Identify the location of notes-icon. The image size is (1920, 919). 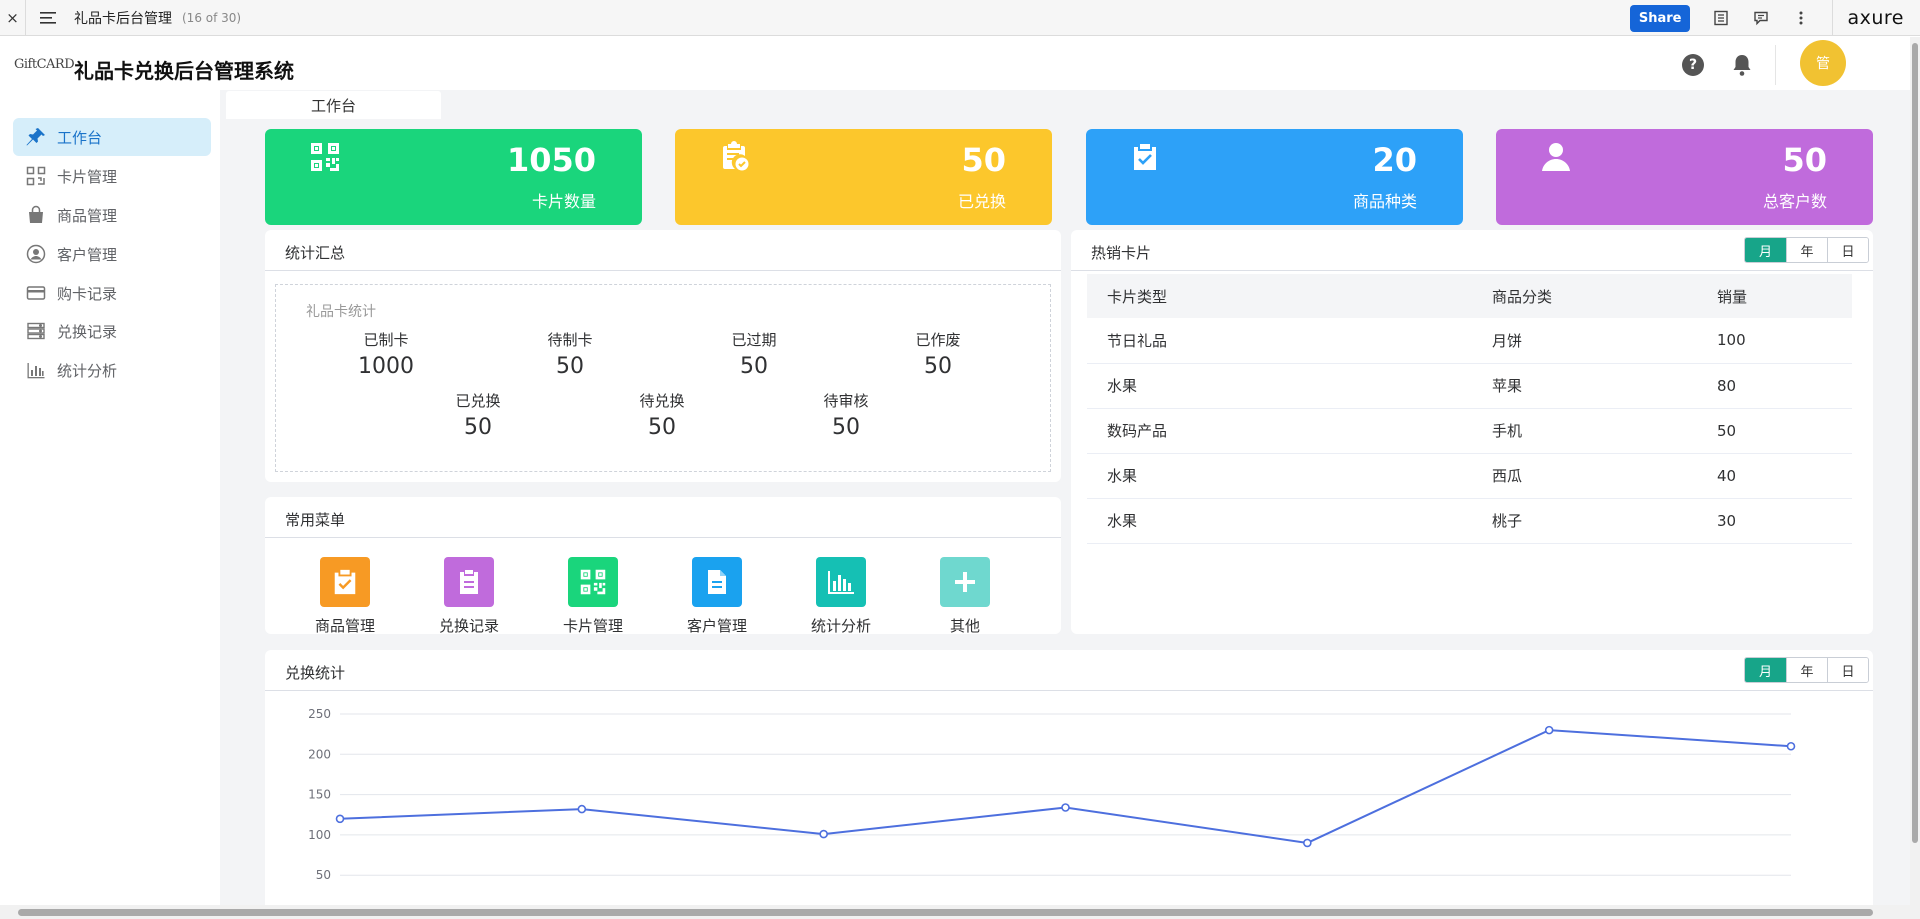
(1721, 18).